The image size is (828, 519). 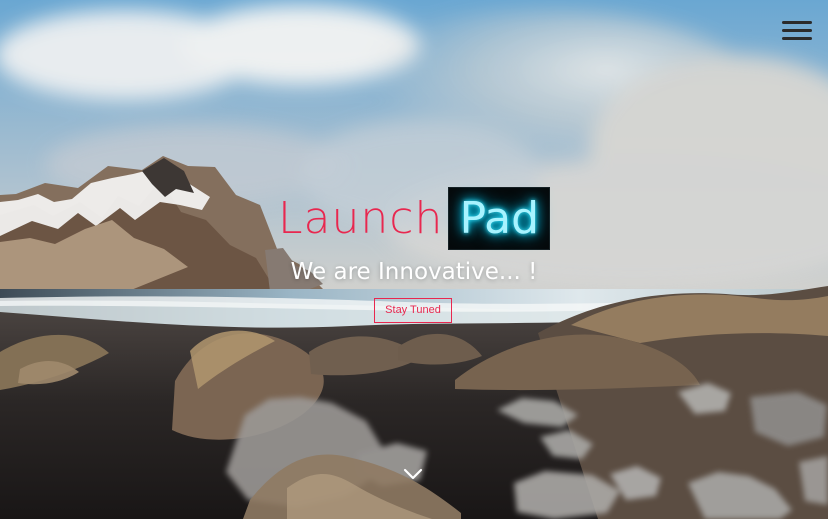 I want to click on hero-tagline: We are Innovative... !, so click(x=414, y=272).